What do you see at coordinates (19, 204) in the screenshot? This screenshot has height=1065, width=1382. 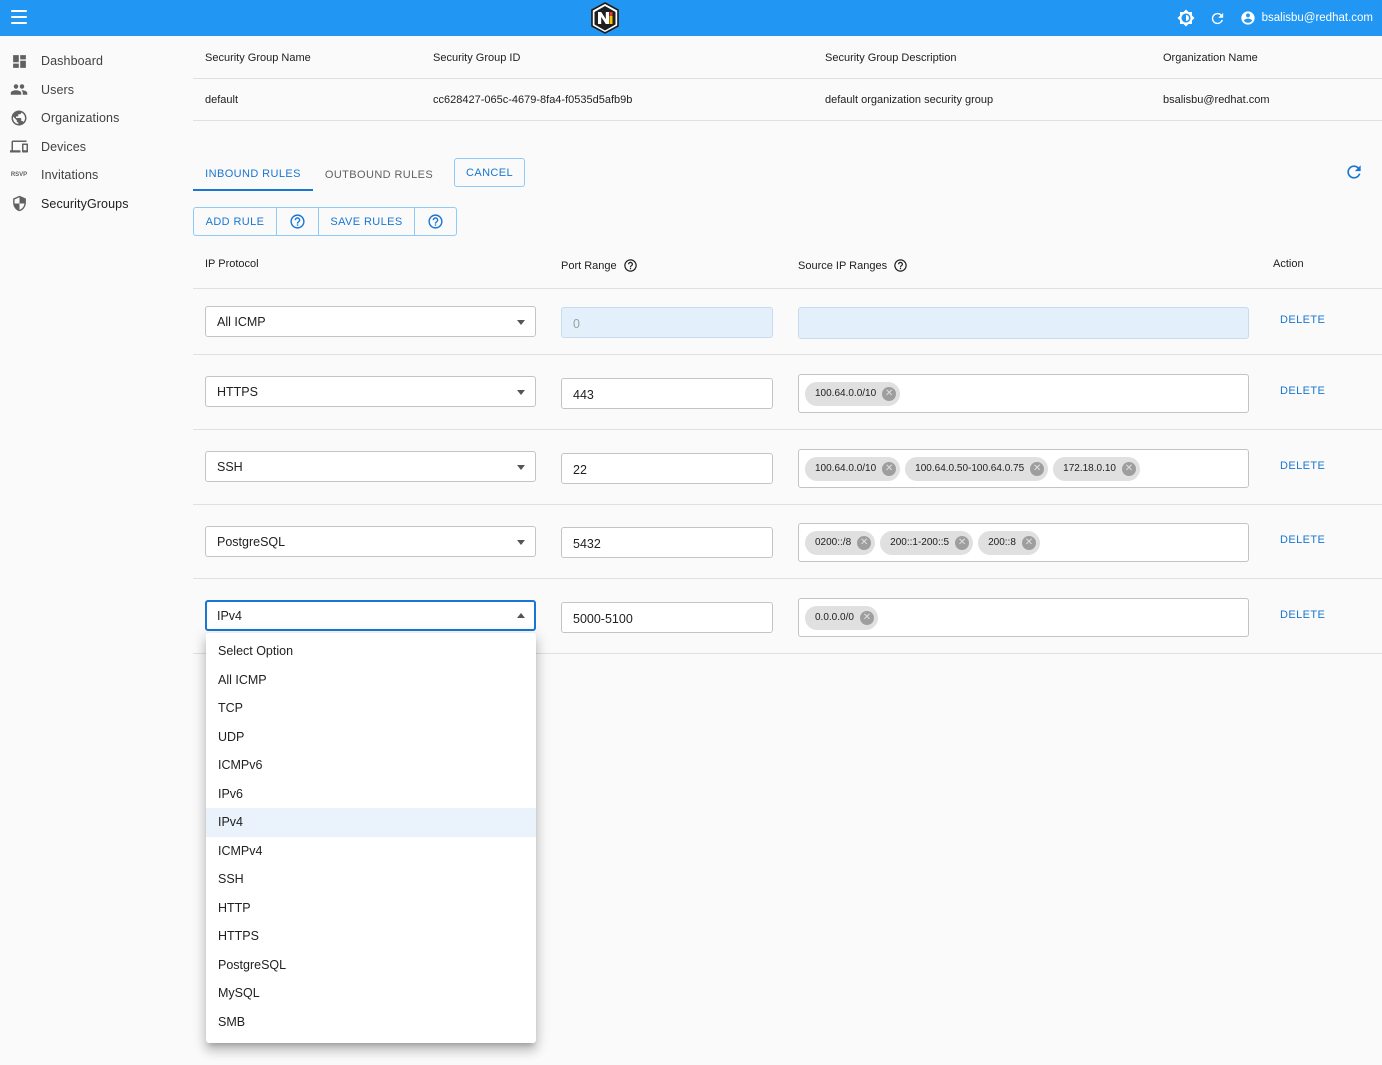 I see `shield-icon` at bounding box center [19, 204].